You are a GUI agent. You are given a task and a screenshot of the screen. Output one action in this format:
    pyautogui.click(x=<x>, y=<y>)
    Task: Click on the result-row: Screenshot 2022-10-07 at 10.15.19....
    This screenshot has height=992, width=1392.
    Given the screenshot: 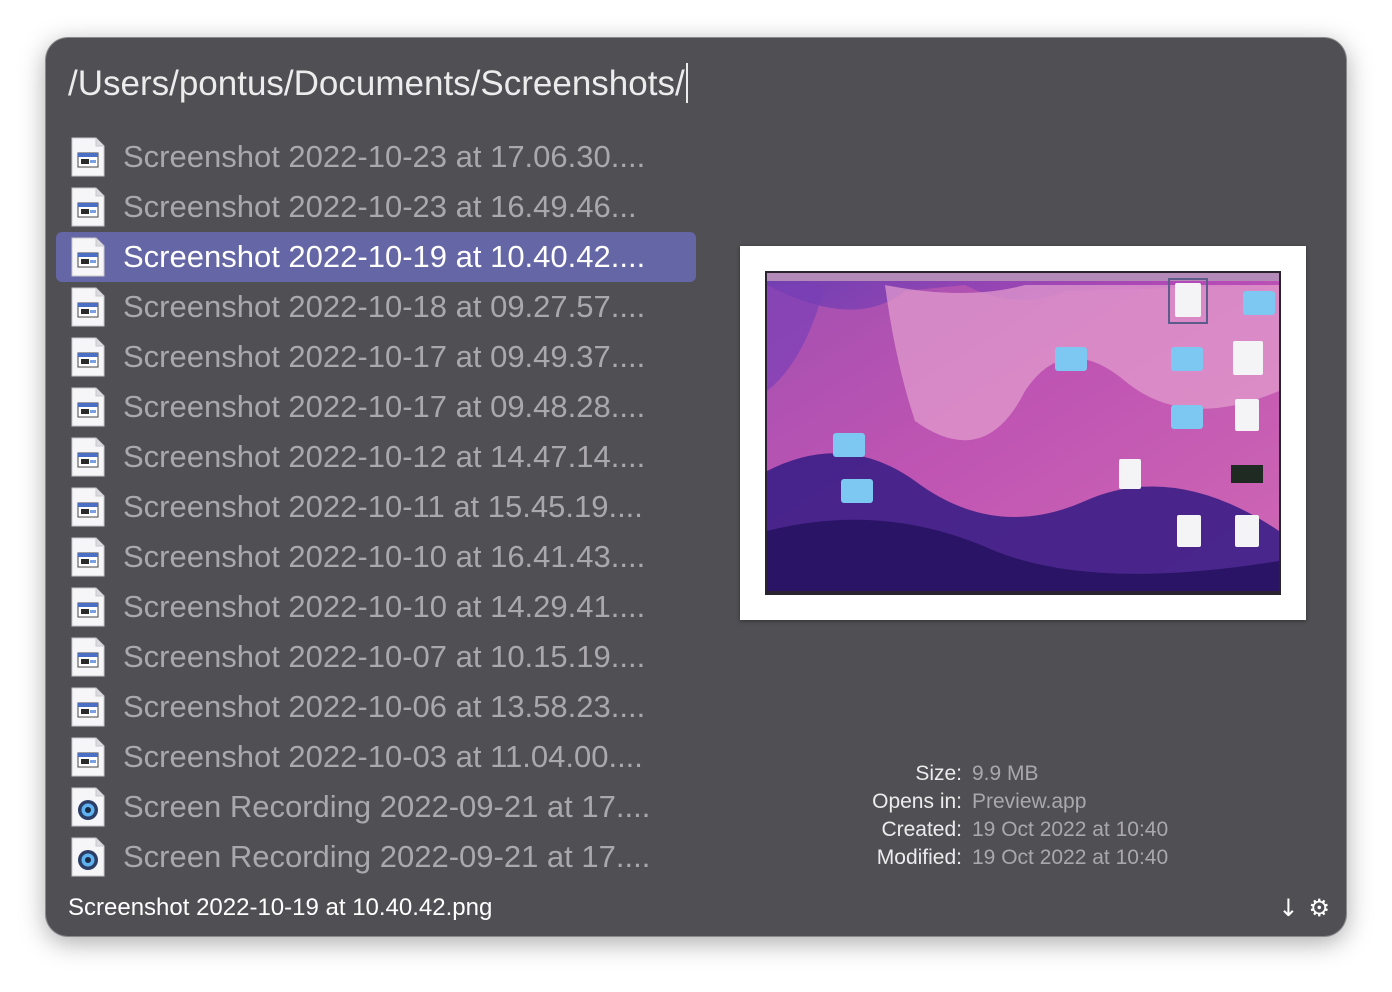 What is the action you would take?
    pyautogui.click(x=376, y=657)
    